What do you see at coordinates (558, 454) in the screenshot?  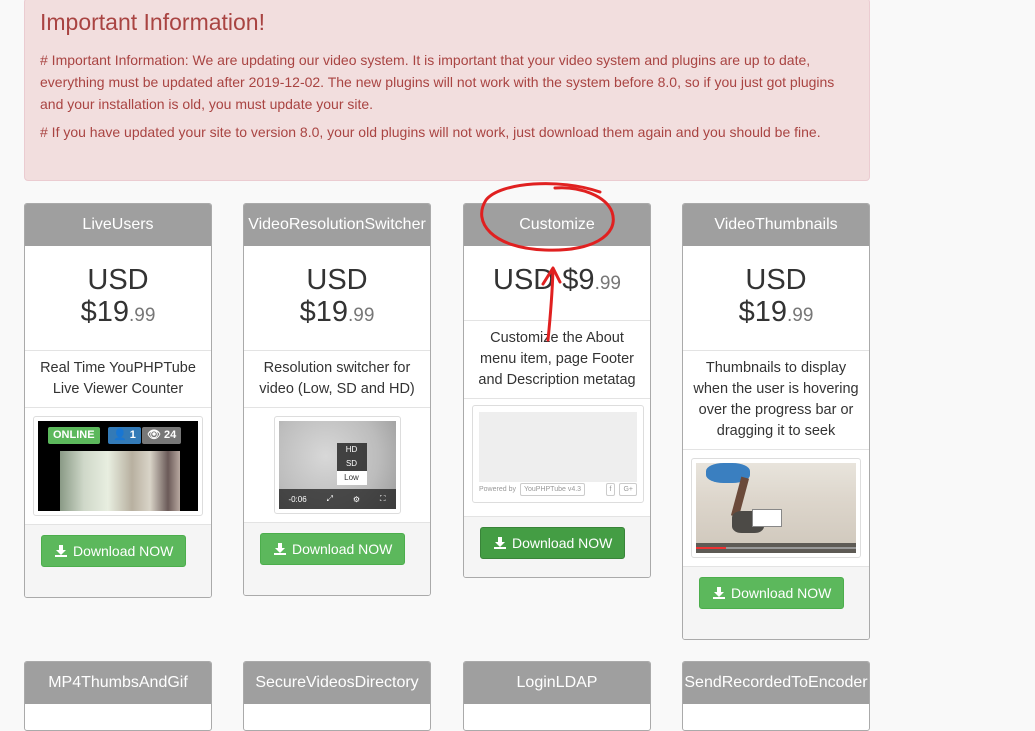 I see `plugin-thumbnail: Powered by YouPHPTube v4.3 f G+` at bounding box center [558, 454].